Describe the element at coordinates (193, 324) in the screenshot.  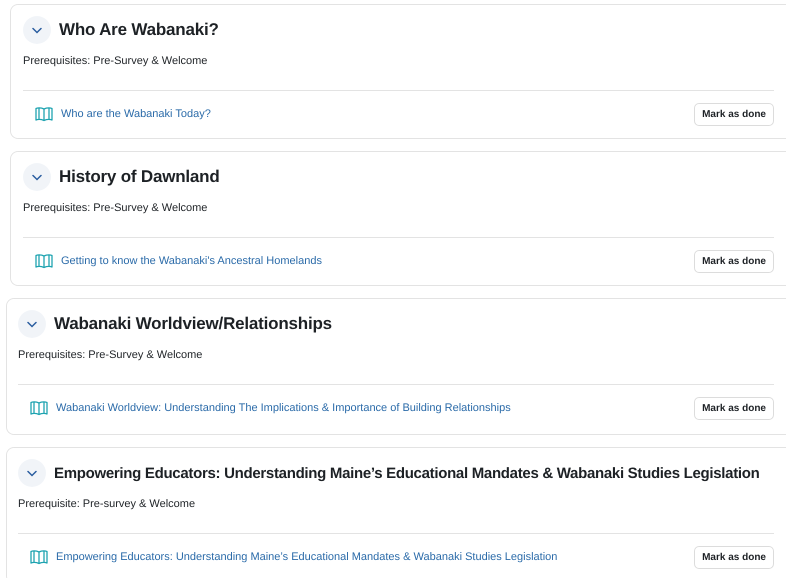
I see `section-title: Wabanaki Worldview/Relationships` at that location.